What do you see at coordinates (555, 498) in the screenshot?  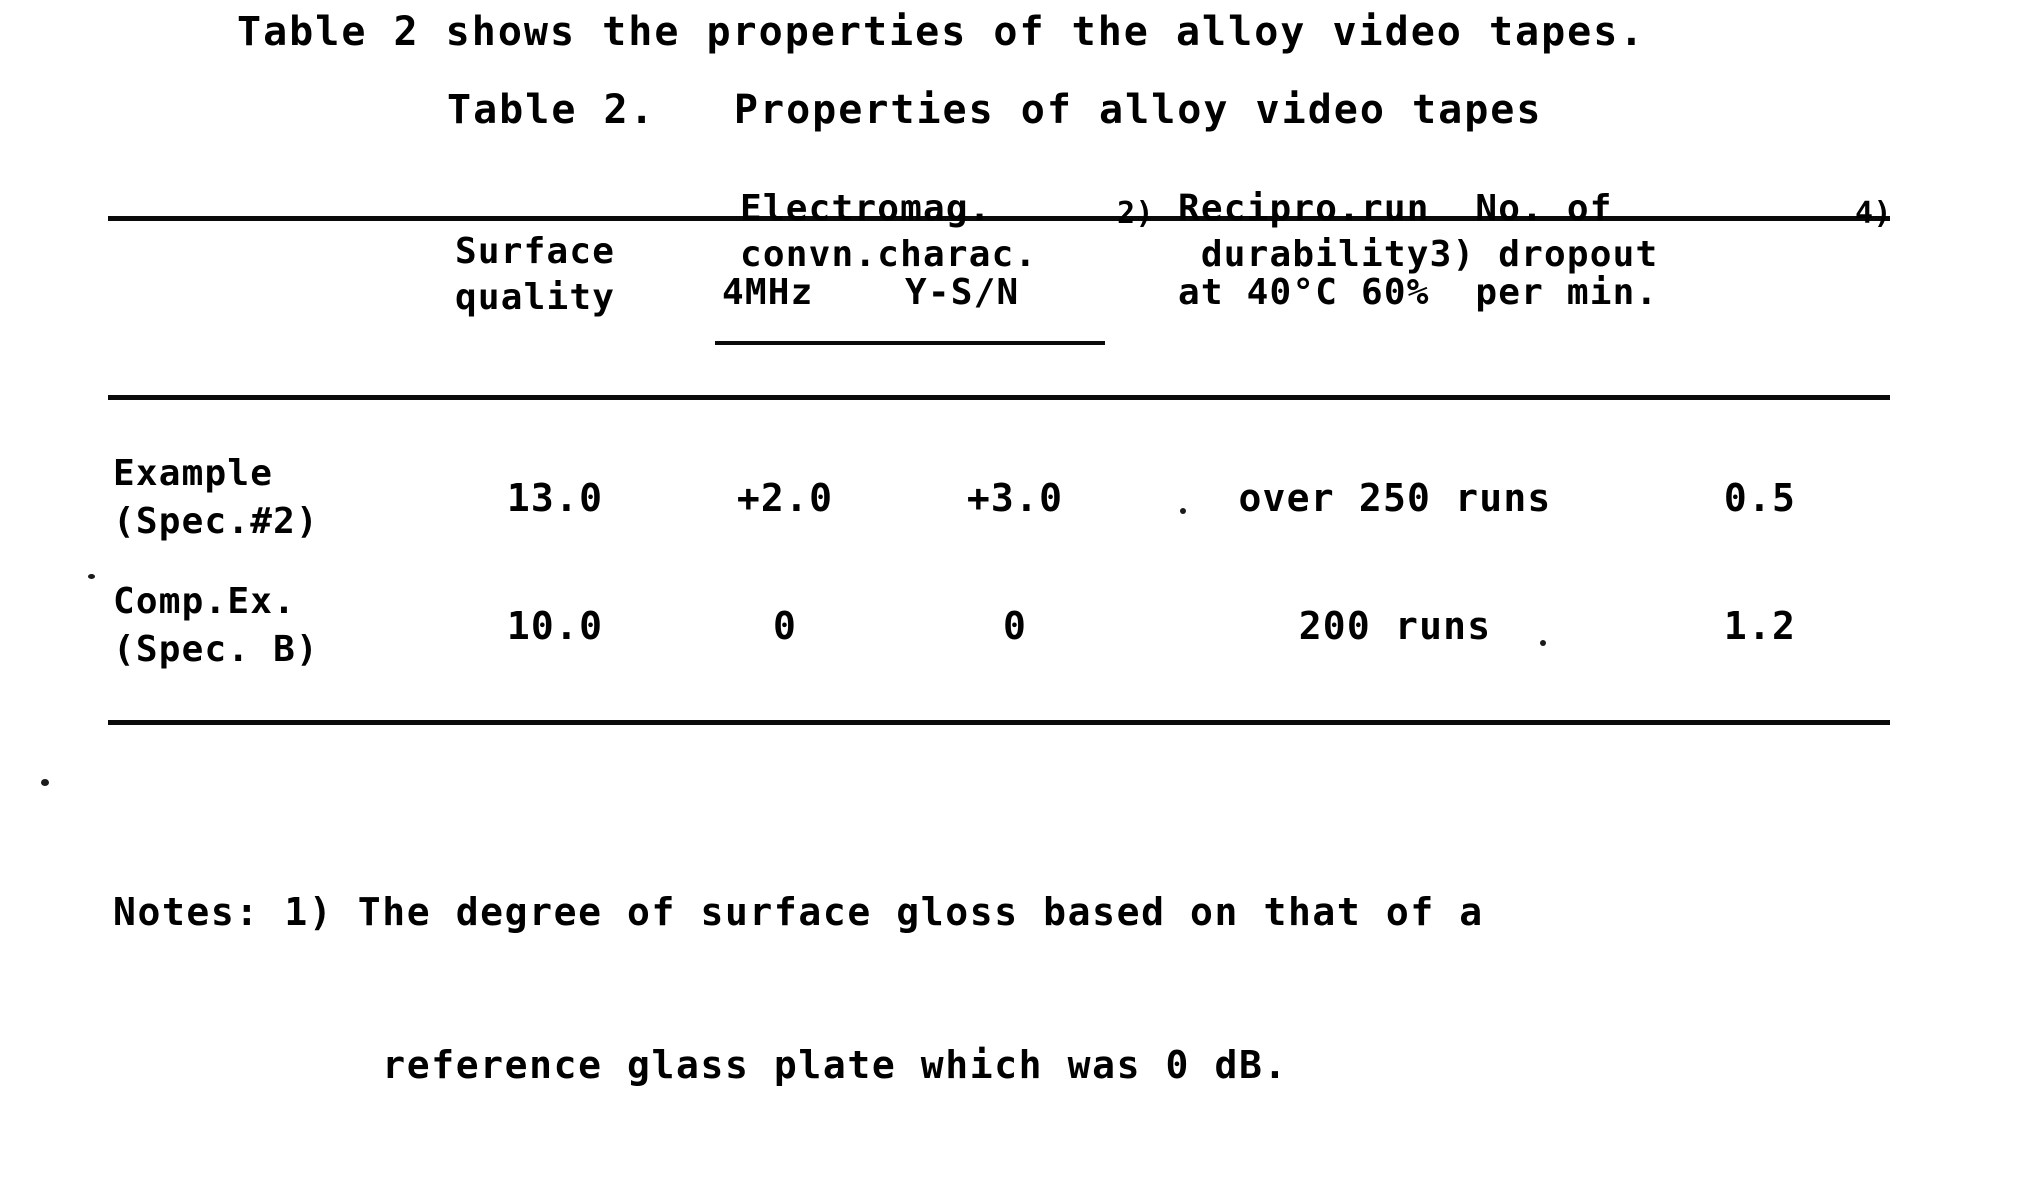 I see `cell-surface-quality: 13.0` at bounding box center [555, 498].